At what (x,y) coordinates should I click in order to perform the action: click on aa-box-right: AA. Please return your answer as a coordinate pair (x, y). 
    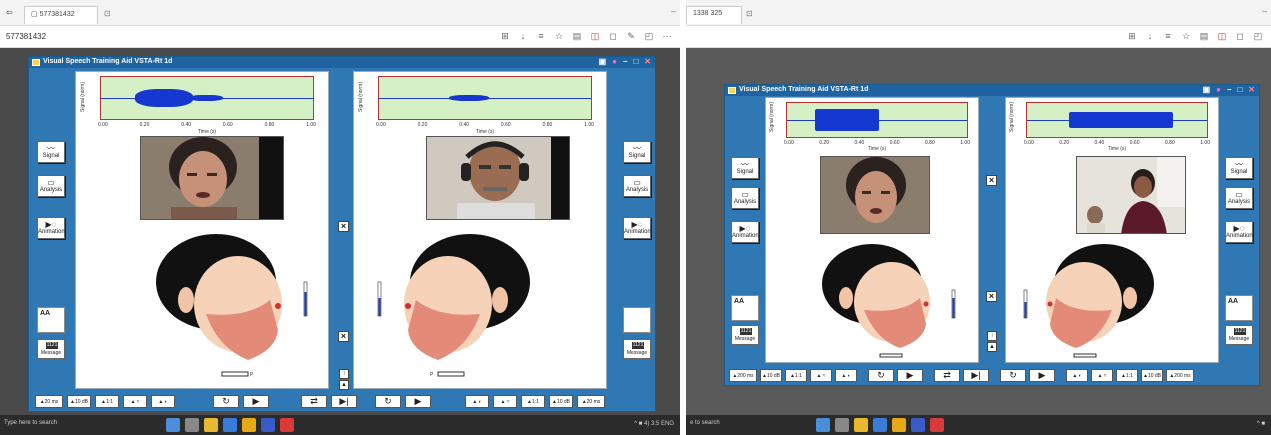
    Looking at the image, I should click on (1239, 308).